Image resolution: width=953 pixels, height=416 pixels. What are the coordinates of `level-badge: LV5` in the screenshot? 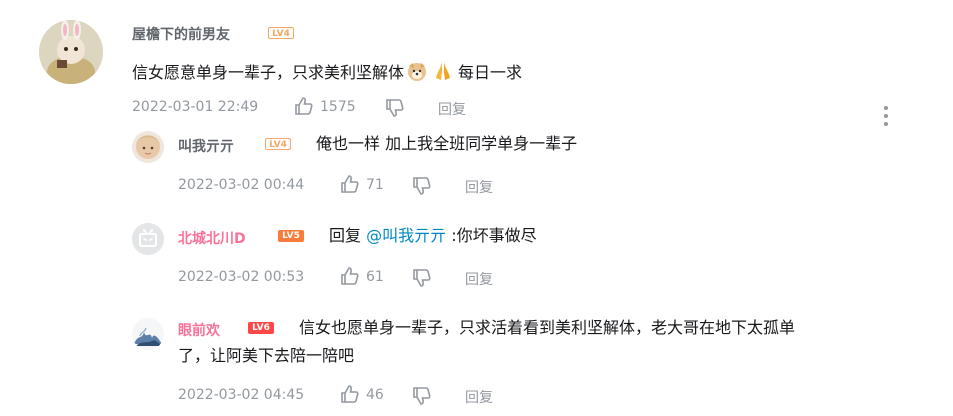 It's located at (291, 236).